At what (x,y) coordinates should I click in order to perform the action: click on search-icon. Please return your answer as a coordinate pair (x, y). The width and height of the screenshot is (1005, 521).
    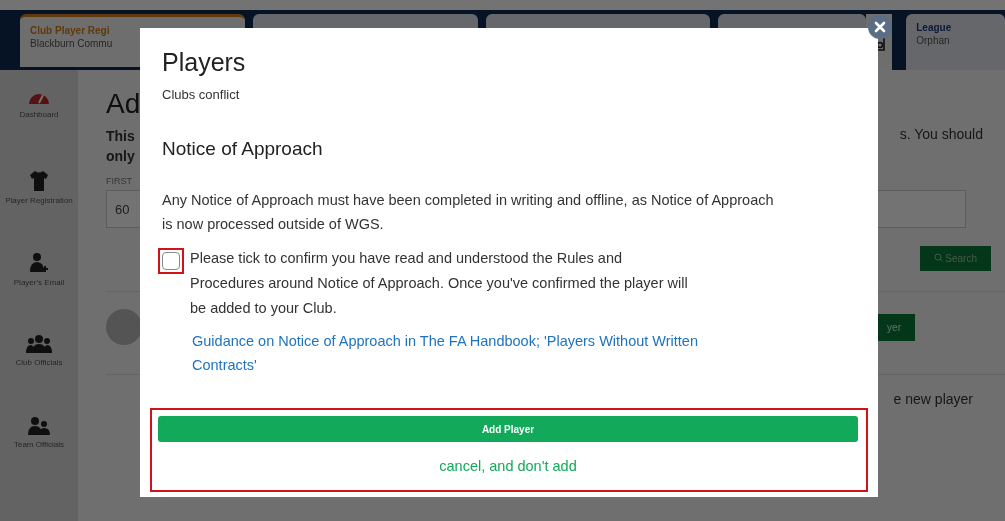
    Looking at the image, I should click on (938, 257).